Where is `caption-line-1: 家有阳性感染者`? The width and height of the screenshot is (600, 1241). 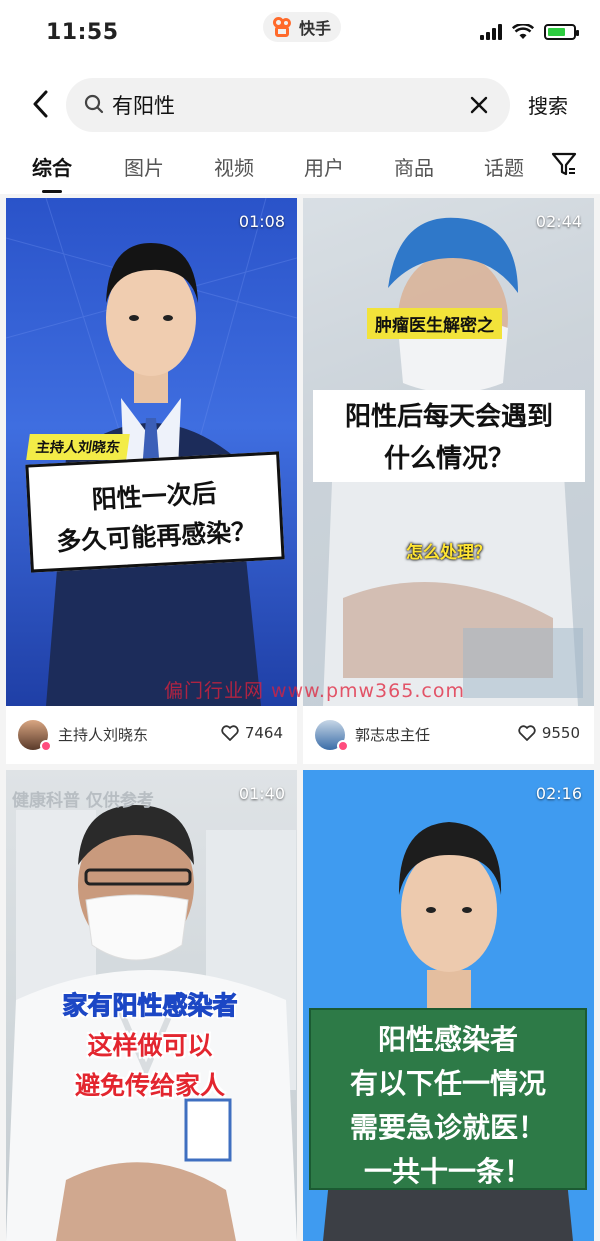 caption-line-1: 家有阳性感染者 is located at coordinates (150, 1006).